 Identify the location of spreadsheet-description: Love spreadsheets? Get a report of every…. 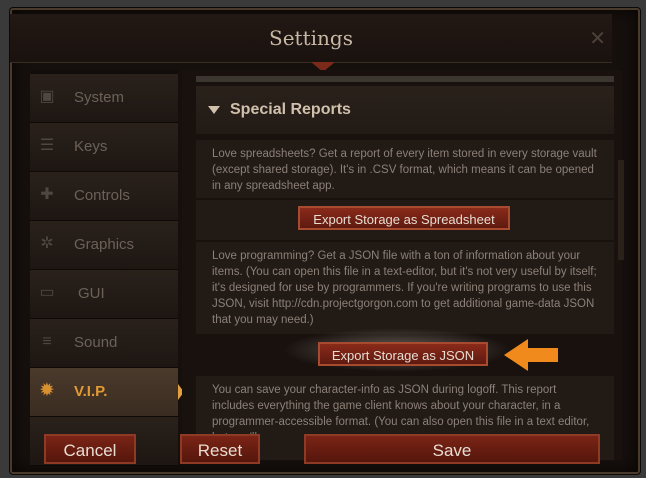
(405, 169).